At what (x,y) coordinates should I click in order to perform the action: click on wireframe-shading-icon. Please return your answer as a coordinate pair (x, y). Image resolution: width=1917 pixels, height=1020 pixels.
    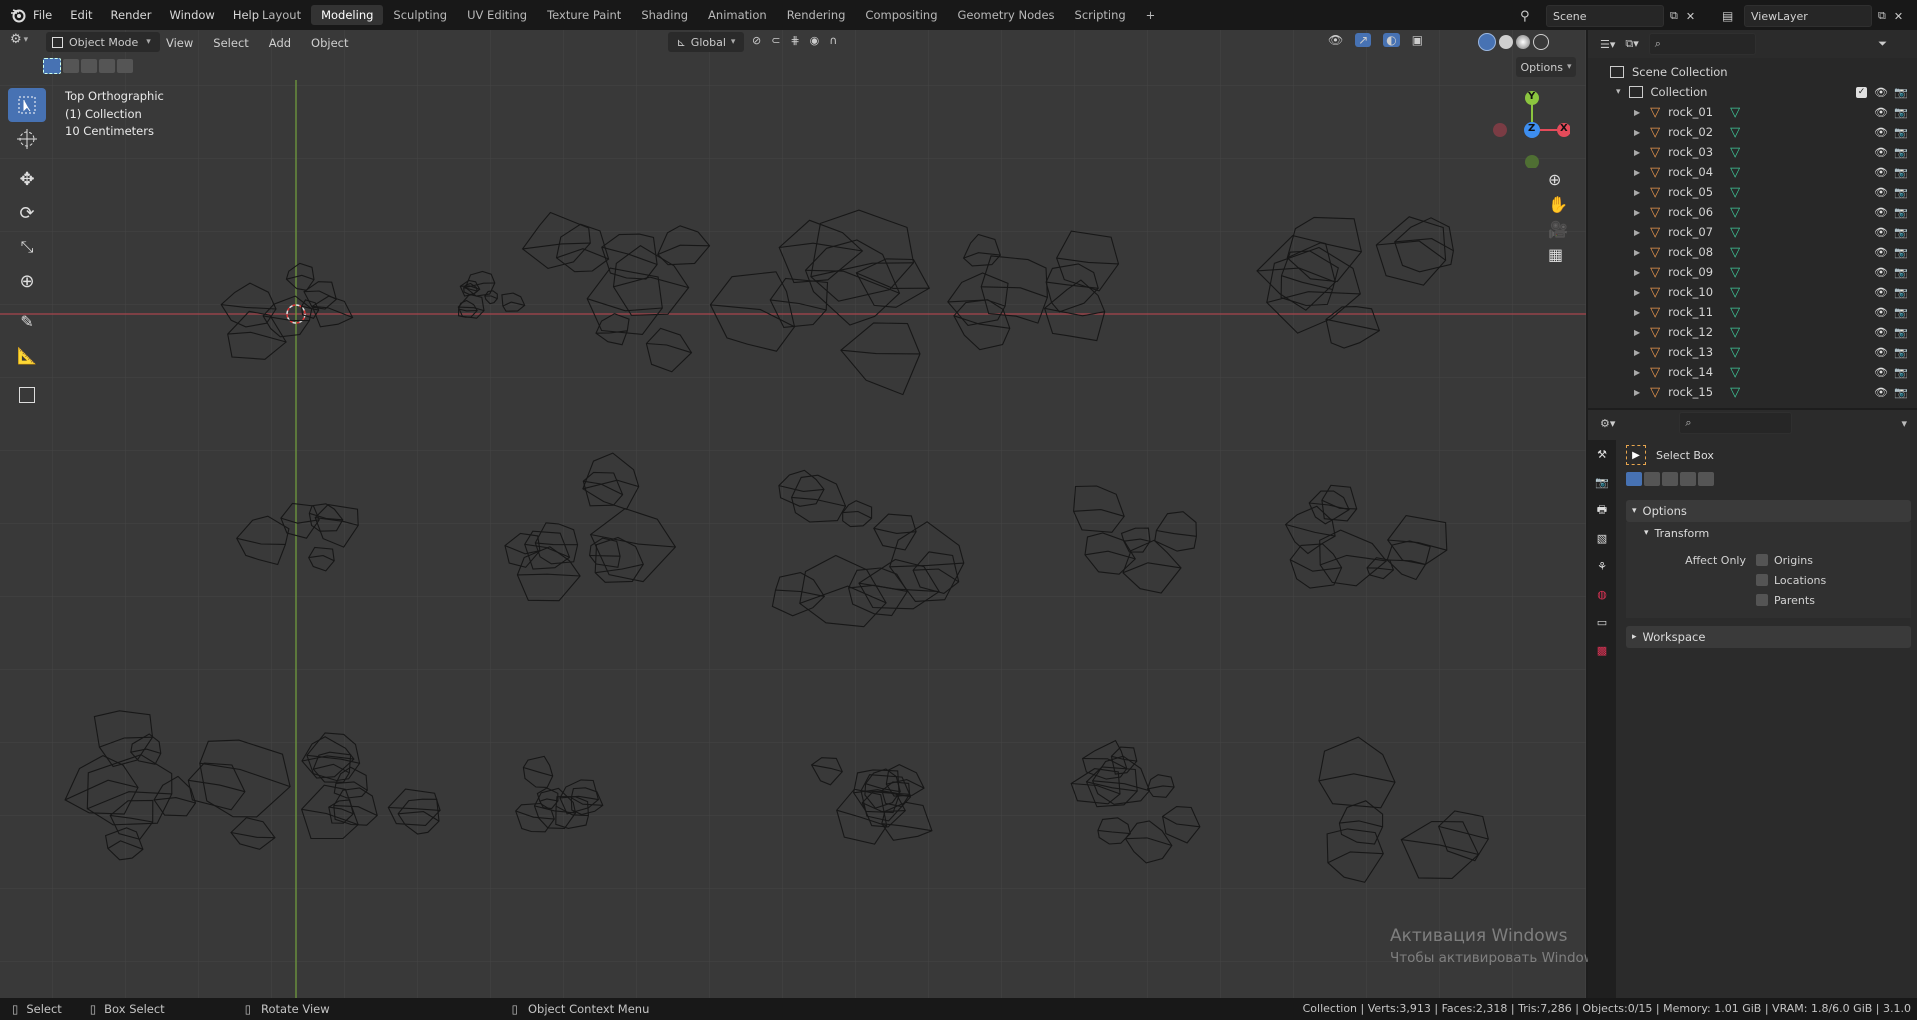
    Looking at the image, I should click on (1487, 42).